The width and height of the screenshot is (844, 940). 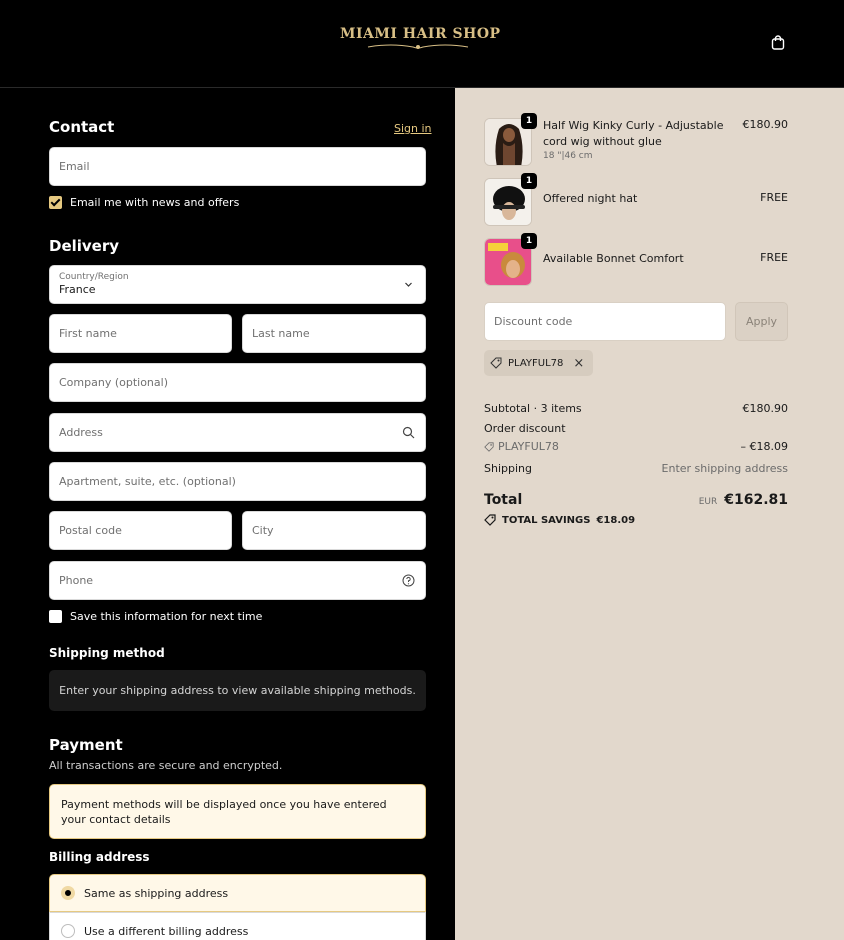 I want to click on email-placeholder: Email, so click(x=74, y=166).